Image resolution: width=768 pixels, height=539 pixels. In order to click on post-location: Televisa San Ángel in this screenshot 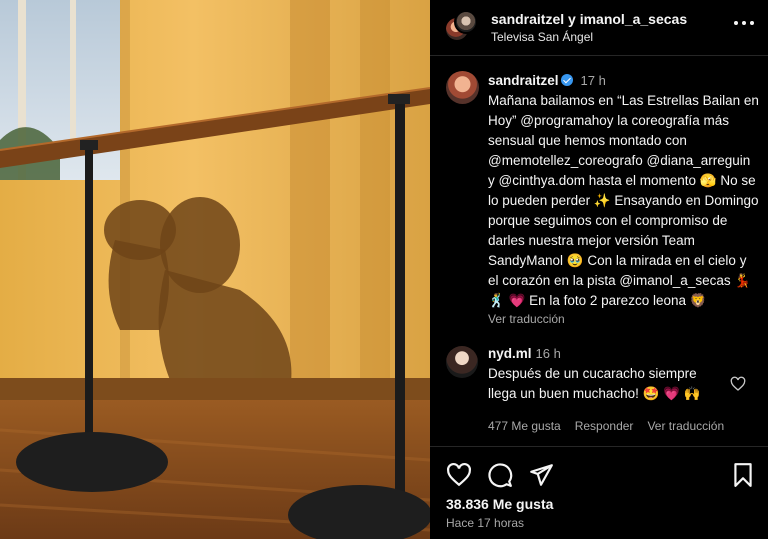, I will do `click(542, 37)`.